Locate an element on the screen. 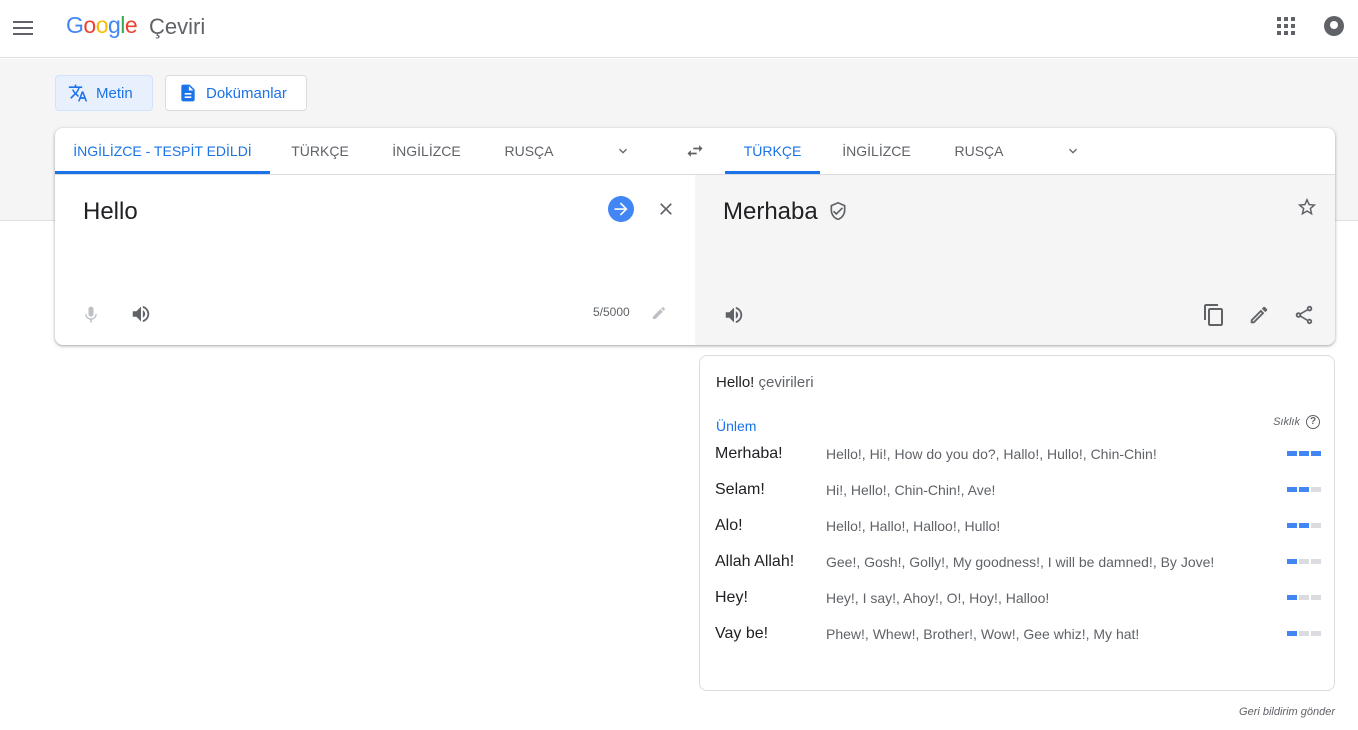  star-icon is located at coordinates (1307, 207).